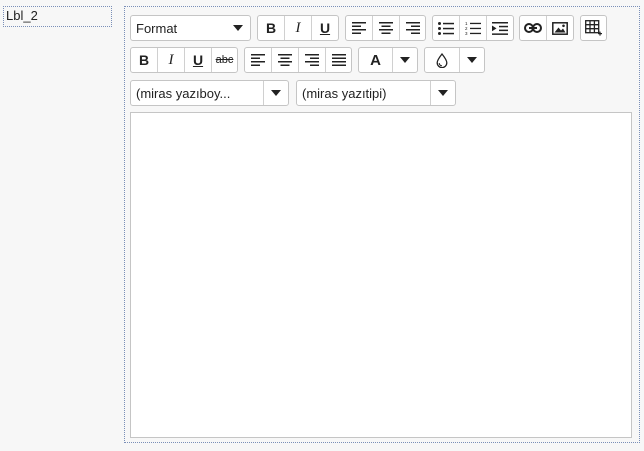 This screenshot has height=451, width=644. What do you see at coordinates (325, 28) in the screenshot?
I see `underline-button: U` at bounding box center [325, 28].